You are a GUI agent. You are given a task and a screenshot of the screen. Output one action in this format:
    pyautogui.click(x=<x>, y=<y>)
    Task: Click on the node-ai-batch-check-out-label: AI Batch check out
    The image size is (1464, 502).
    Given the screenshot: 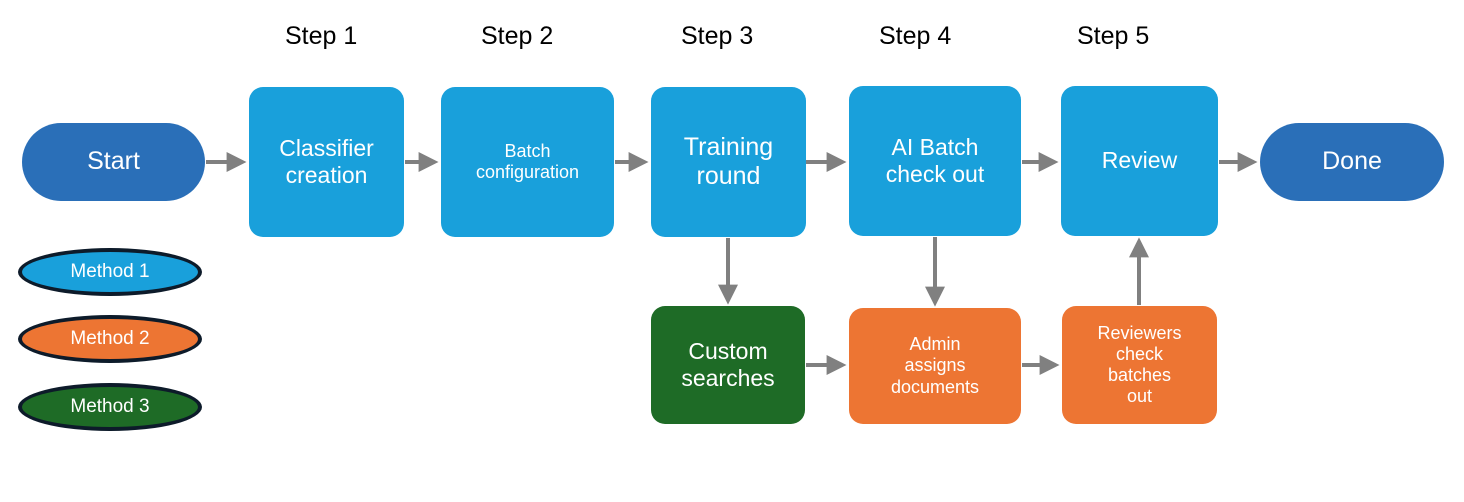 What is the action you would take?
    pyautogui.click(x=935, y=160)
    